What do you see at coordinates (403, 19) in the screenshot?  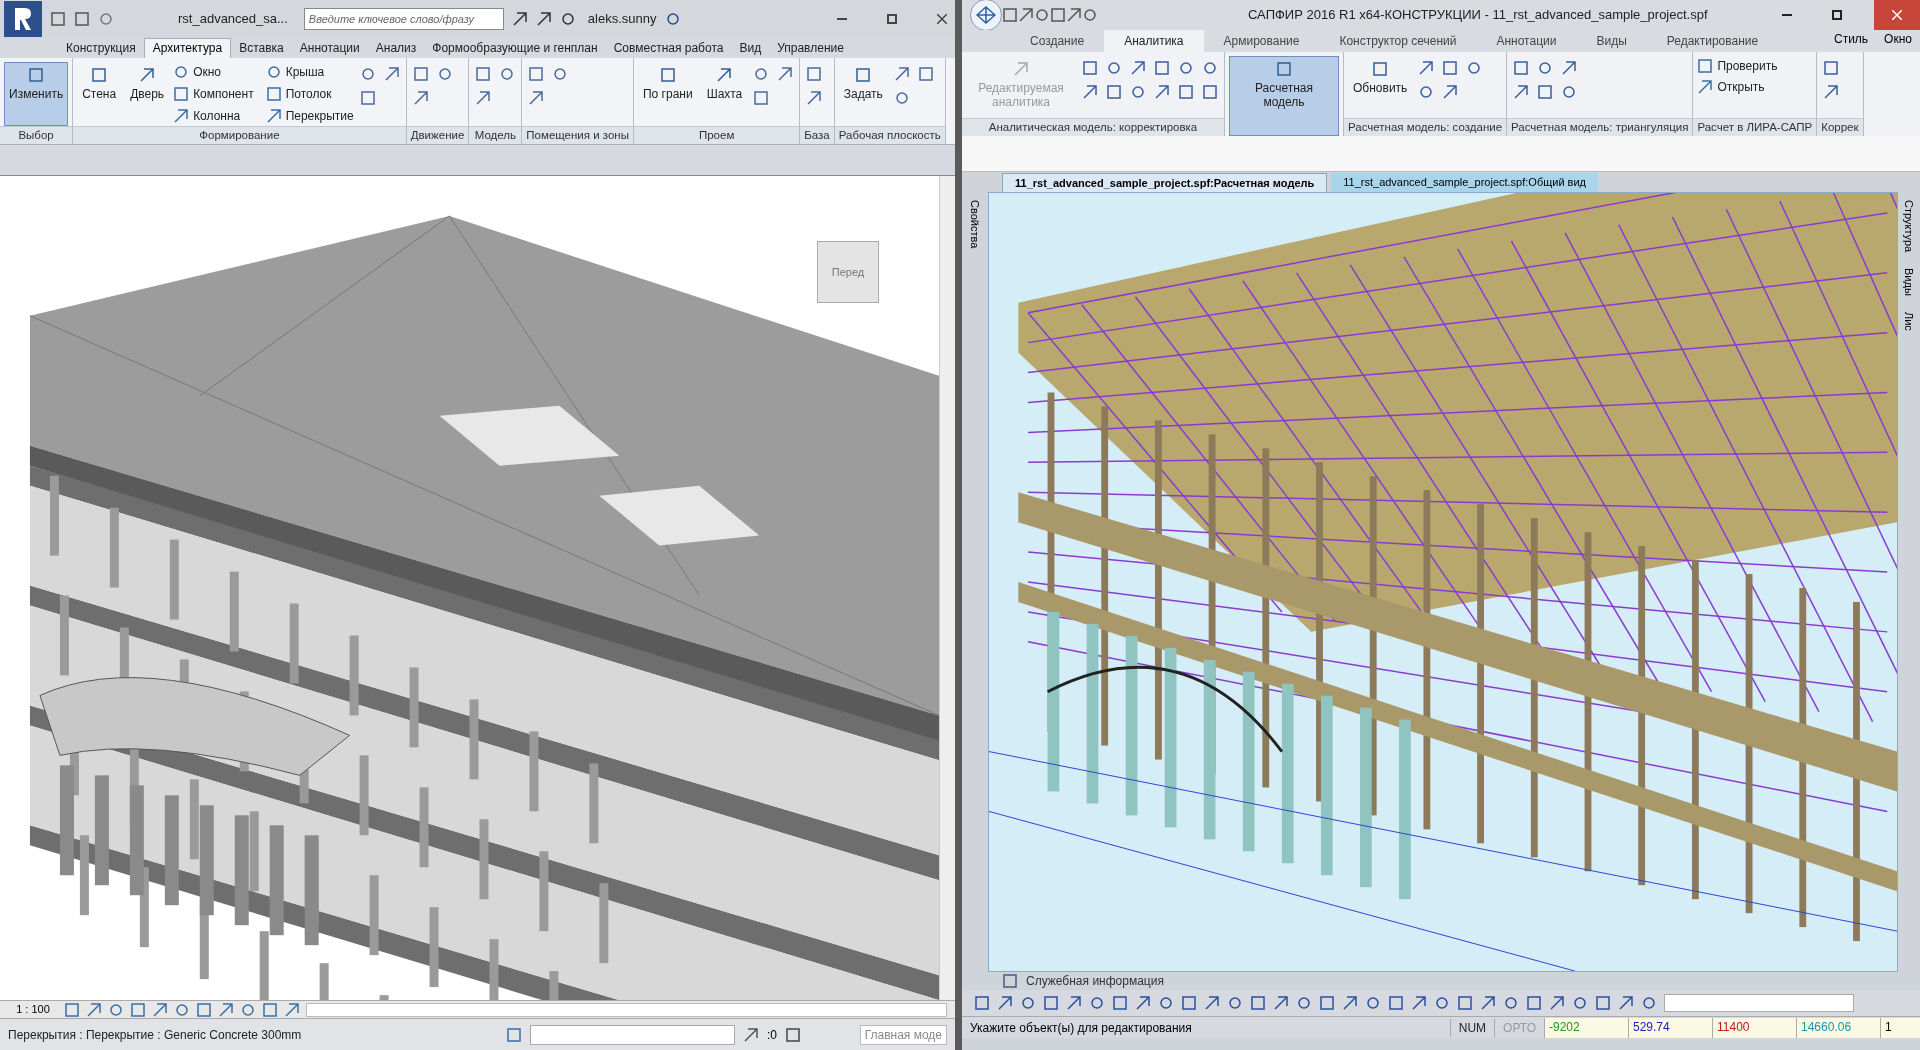 I see `search-field: Введите ключевое слово/фразу` at bounding box center [403, 19].